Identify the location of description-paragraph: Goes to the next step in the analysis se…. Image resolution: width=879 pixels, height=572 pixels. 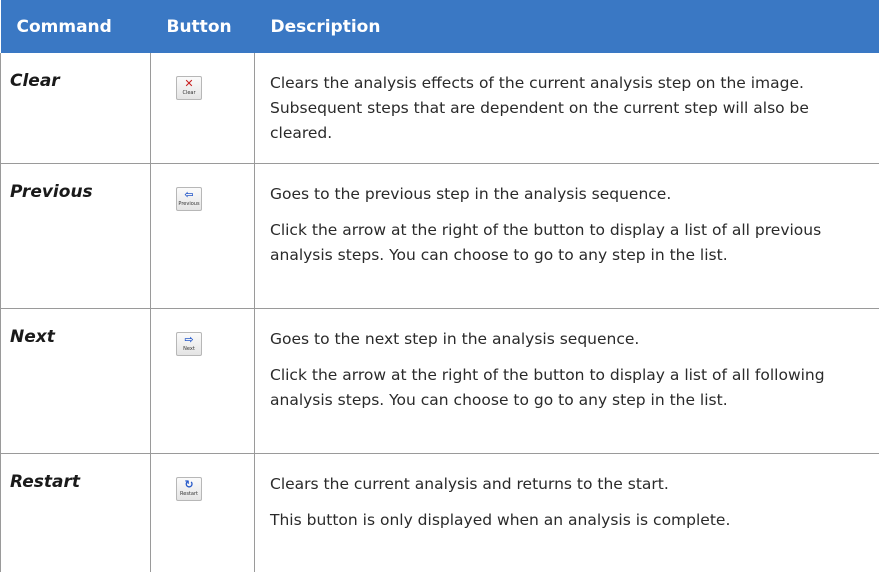
(455, 338).